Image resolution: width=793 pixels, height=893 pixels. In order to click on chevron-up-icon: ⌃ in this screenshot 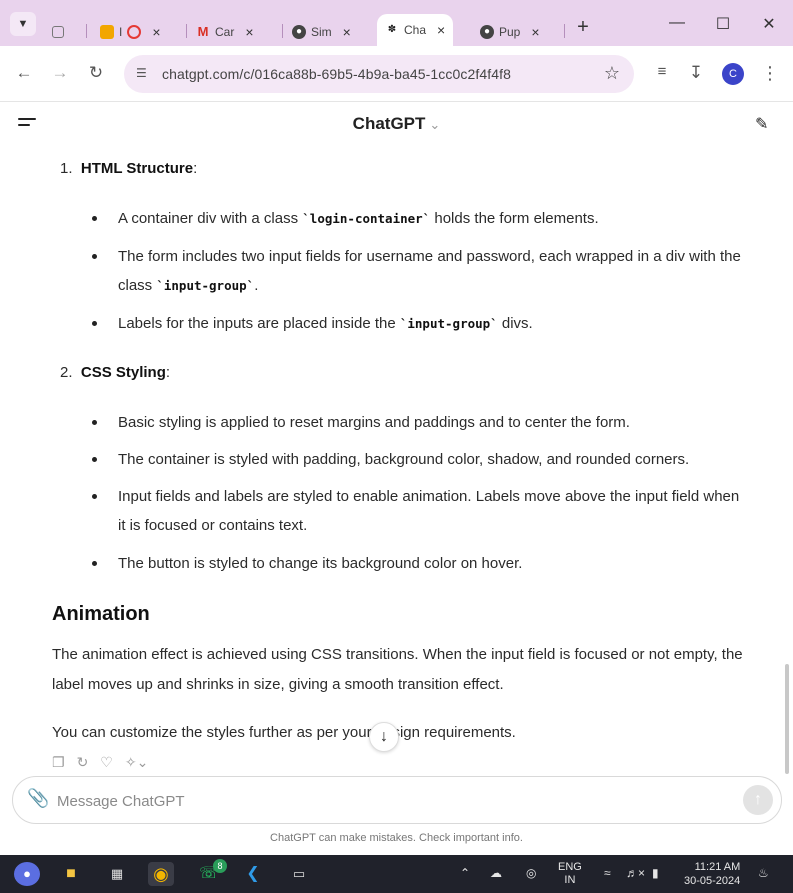, I will do `click(465, 873)`.